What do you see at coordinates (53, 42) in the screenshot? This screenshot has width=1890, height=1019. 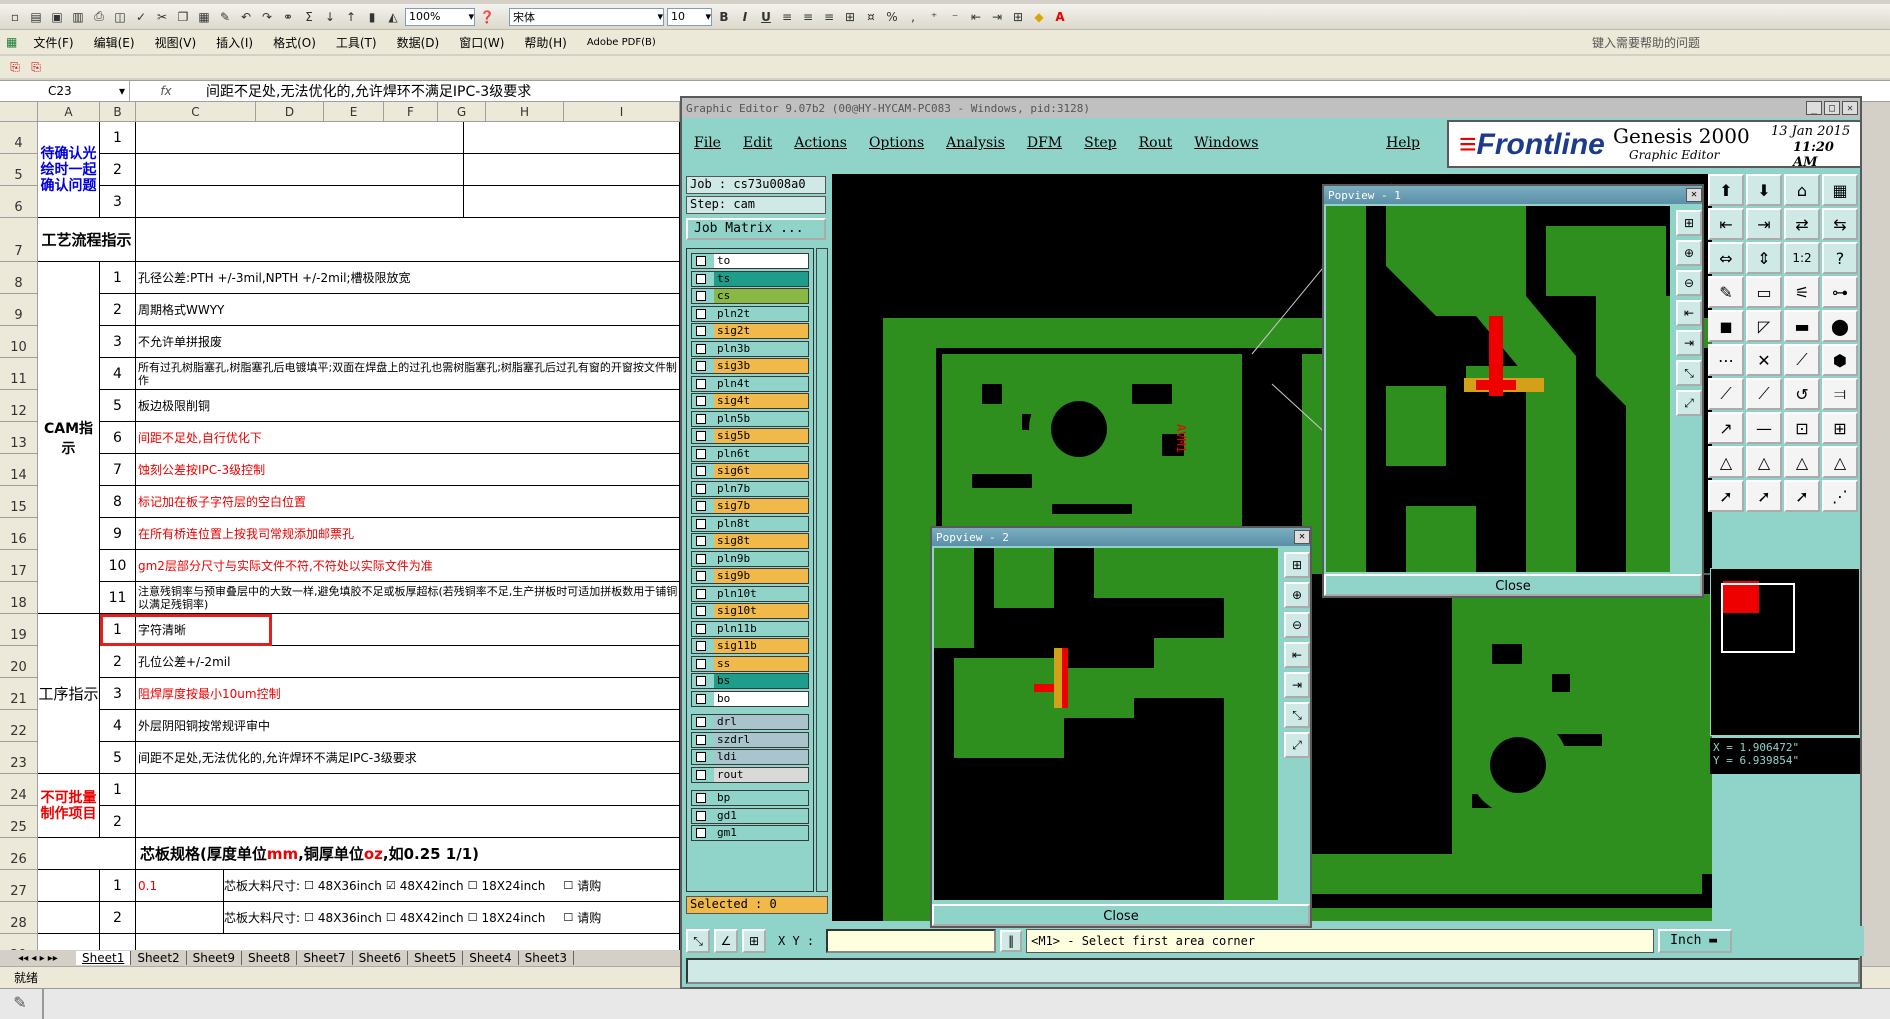 I see `menu-file: 文件(F)` at bounding box center [53, 42].